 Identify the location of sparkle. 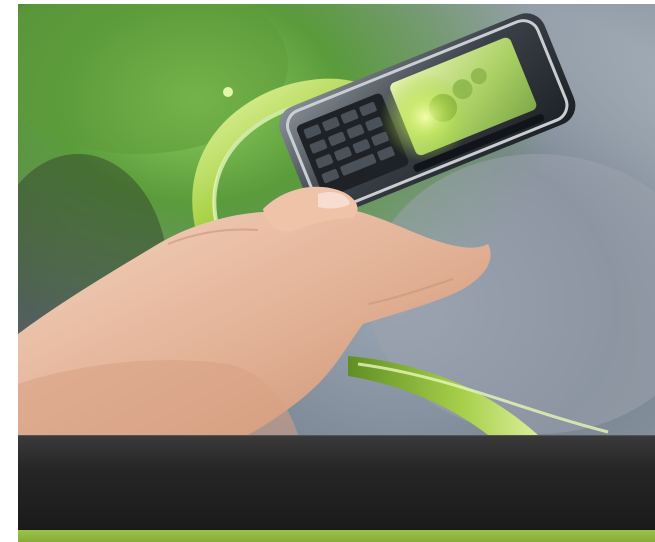
(228, 92).